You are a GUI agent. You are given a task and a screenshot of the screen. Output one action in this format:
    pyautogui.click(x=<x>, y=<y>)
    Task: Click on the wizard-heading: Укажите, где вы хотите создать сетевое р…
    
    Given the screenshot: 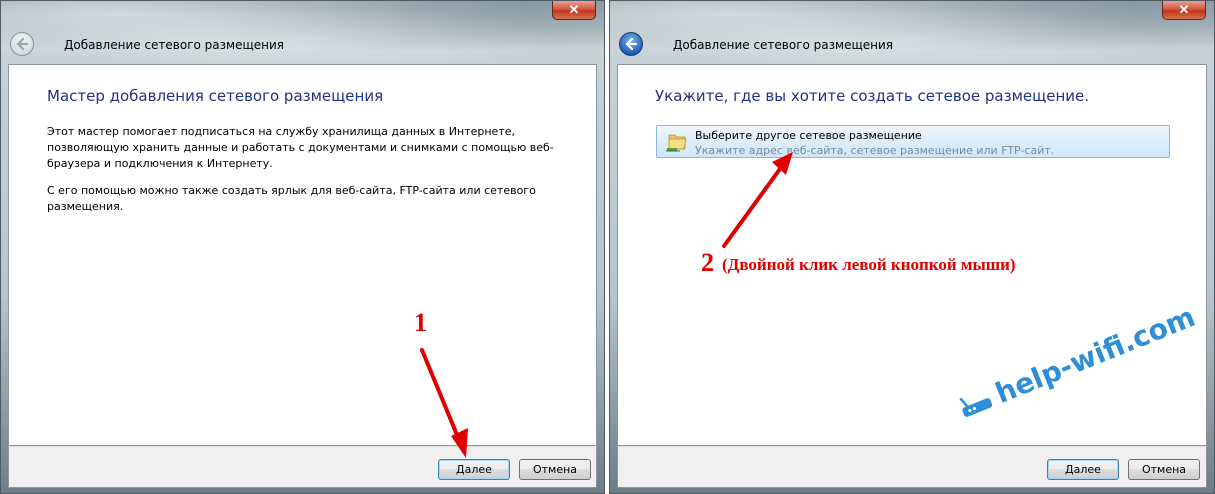 What is the action you would take?
    pyautogui.click(x=872, y=96)
    